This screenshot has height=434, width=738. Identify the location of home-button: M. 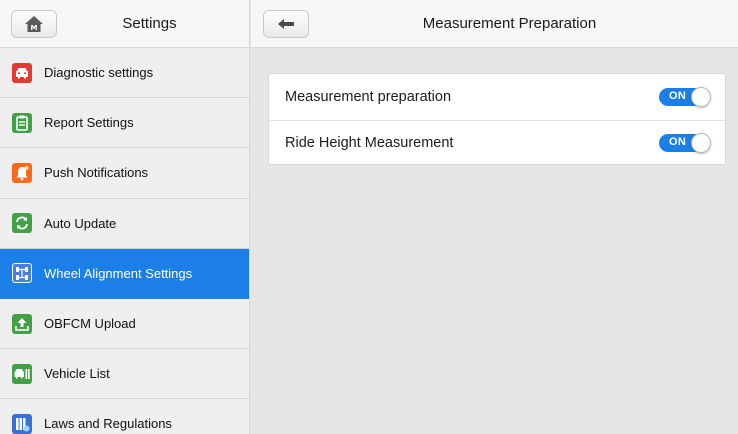
(34, 24).